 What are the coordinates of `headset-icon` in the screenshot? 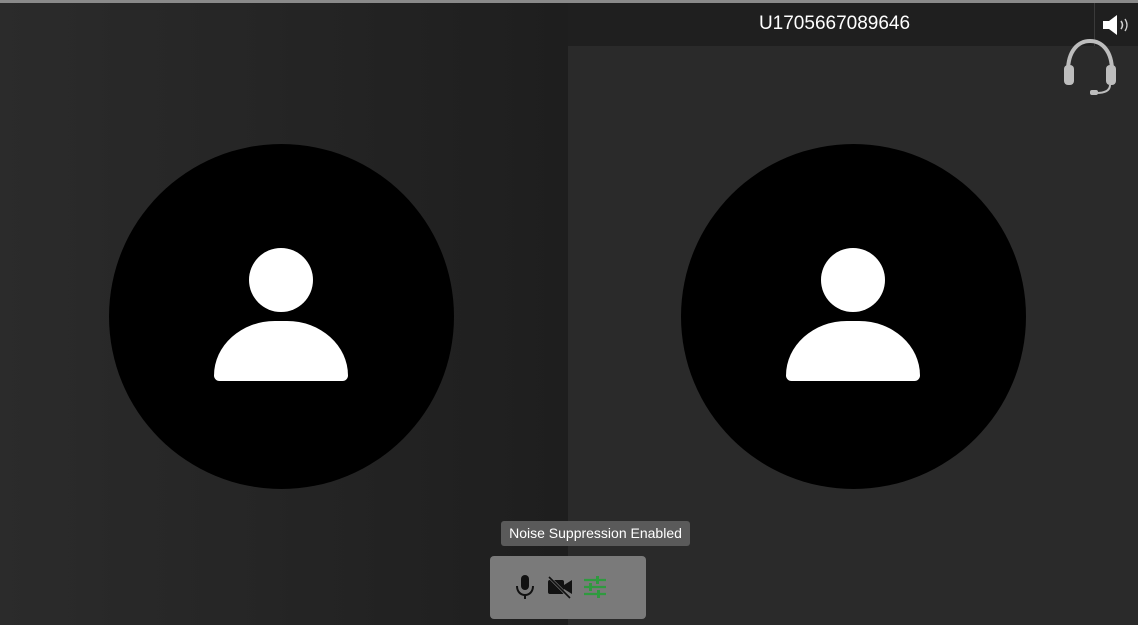 It's located at (1090, 66).